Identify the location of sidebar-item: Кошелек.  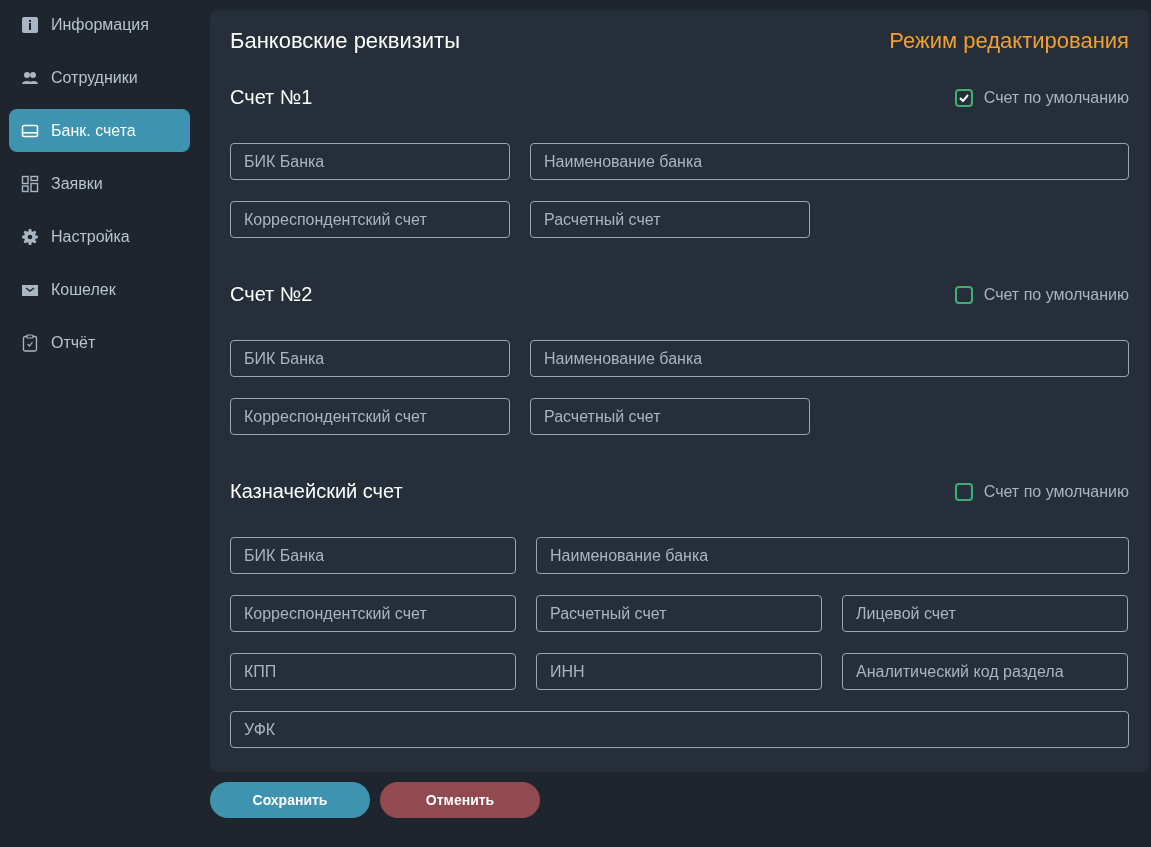
(99, 289).